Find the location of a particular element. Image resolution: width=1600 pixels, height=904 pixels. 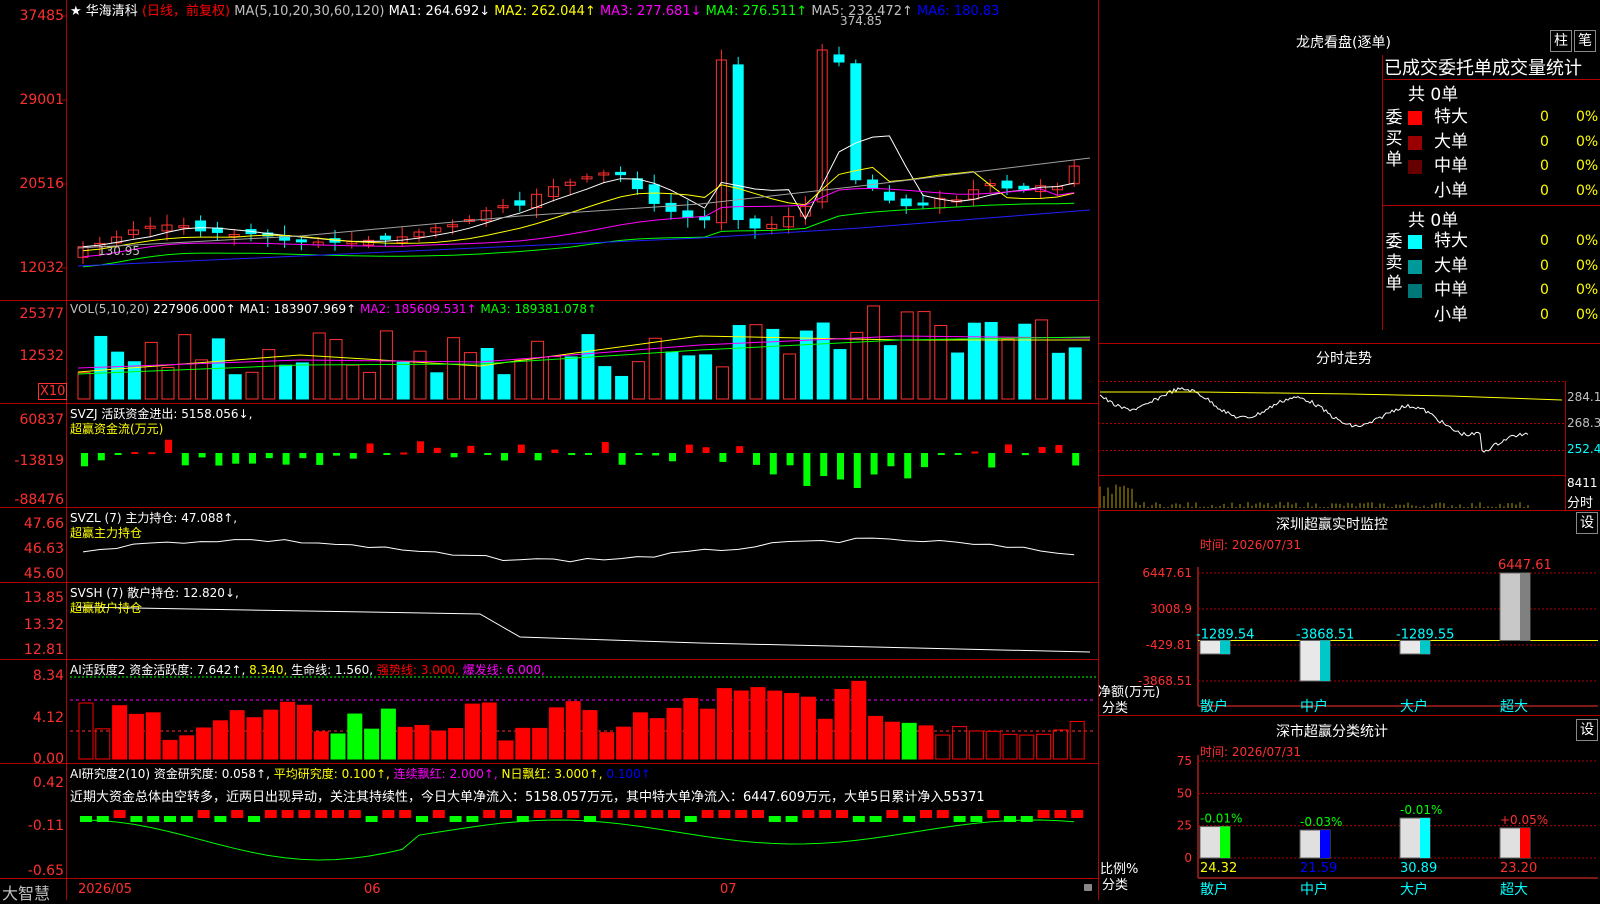

cls-cat-3: 超大 is located at coordinates (1514, 890).